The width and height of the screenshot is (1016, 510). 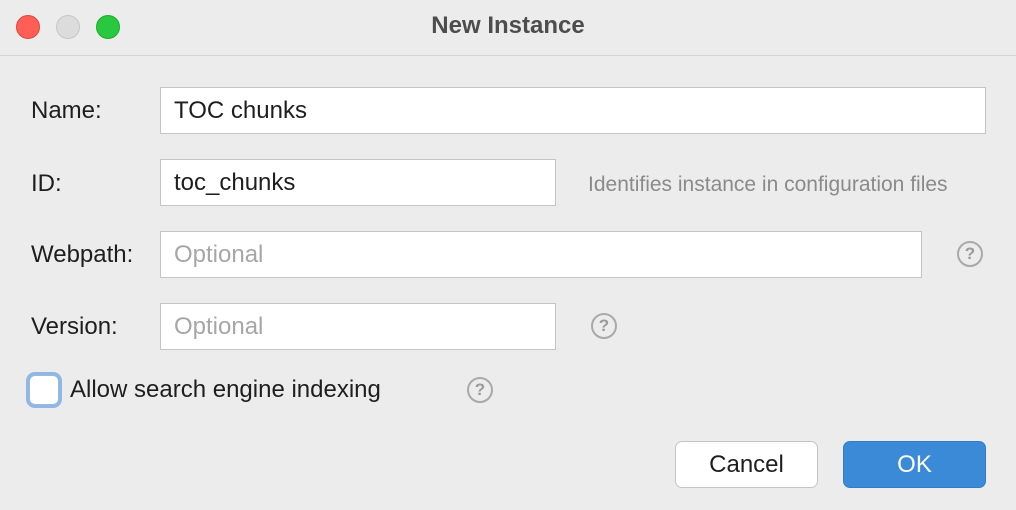 I want to click on name-field, so click(x=573, y=110).